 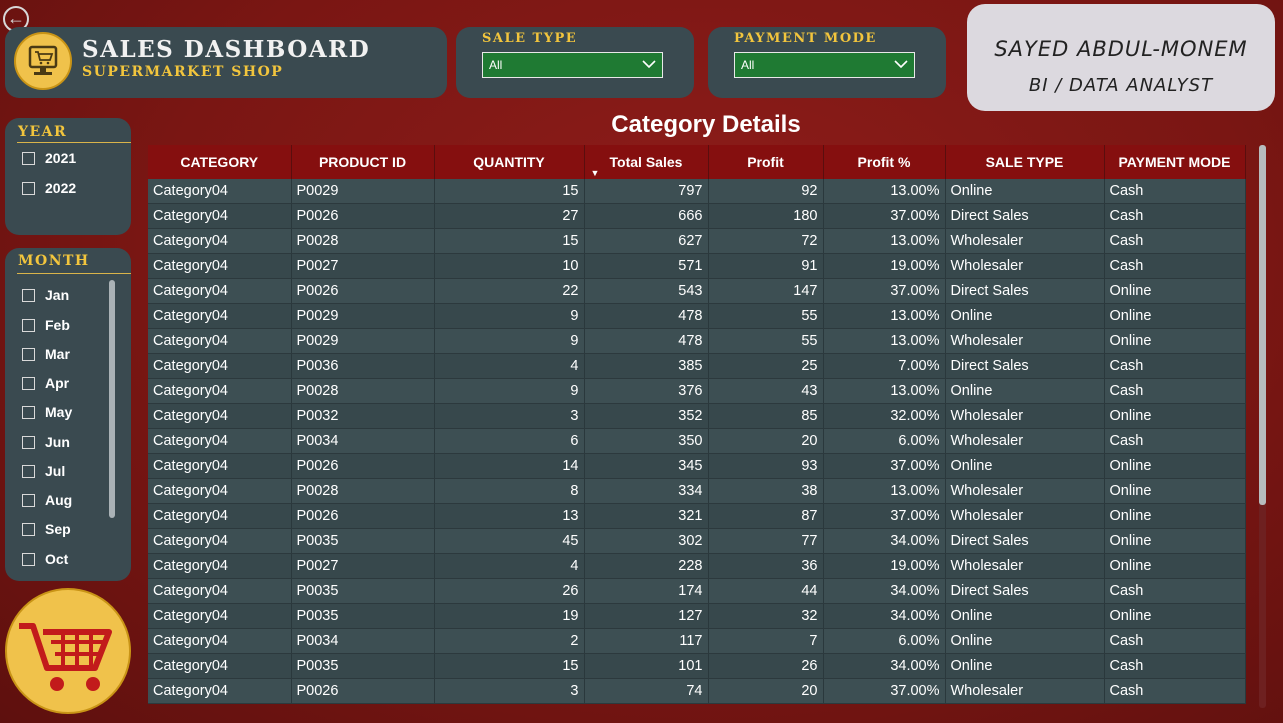 I want to click on table-cell: 14, so click(x=509, y=466).